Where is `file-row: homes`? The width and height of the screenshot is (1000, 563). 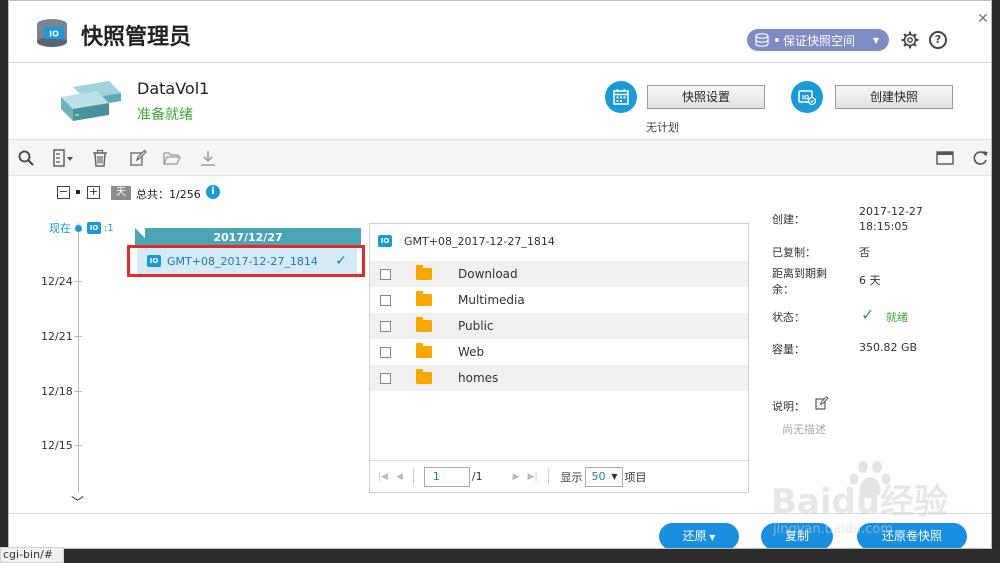 file-row: homes is located at coordinates (559, 378).